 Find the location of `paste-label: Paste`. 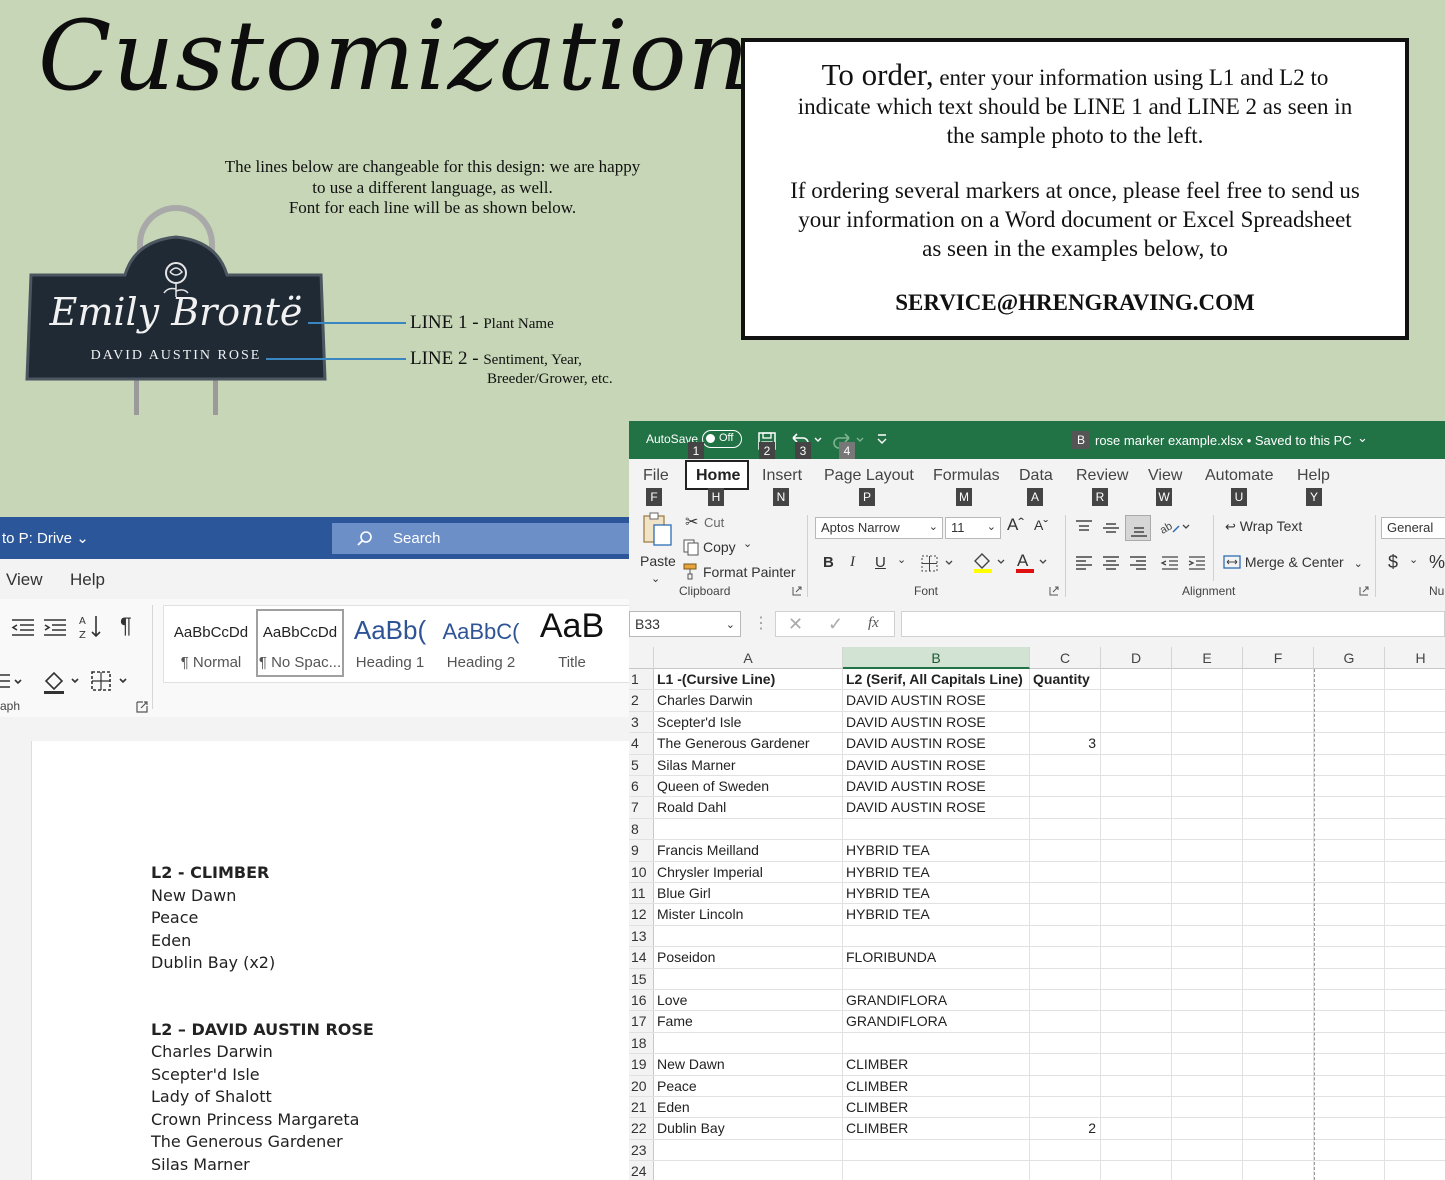

paste-label: Paste is located at coordinates (658, 561).